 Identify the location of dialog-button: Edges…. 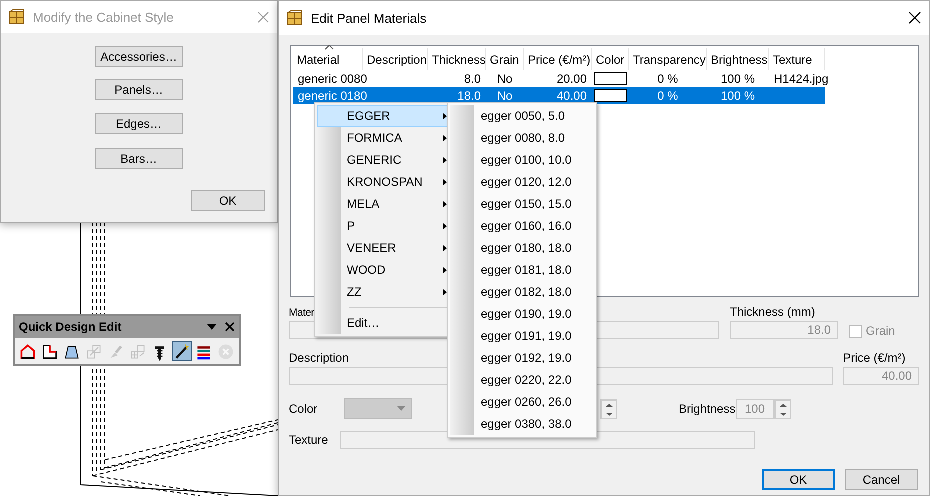
(139, 123).